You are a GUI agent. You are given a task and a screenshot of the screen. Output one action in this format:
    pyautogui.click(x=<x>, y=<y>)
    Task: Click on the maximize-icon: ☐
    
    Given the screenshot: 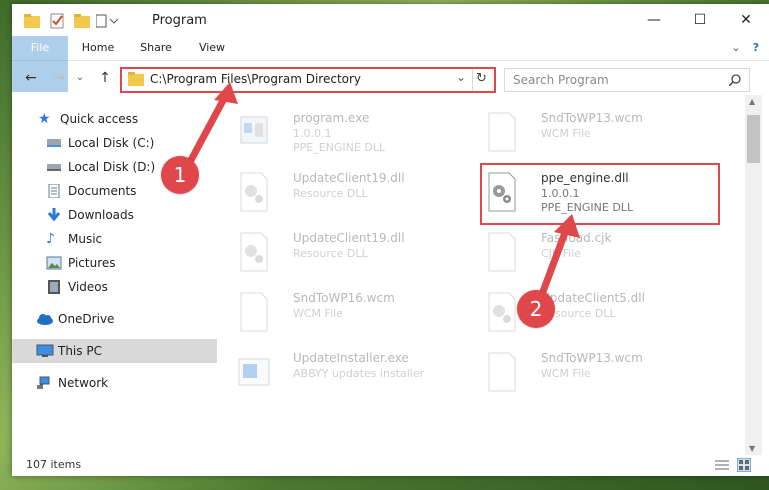 What is the action you would take?
    pyautogui.click(x=700, y=20)
    